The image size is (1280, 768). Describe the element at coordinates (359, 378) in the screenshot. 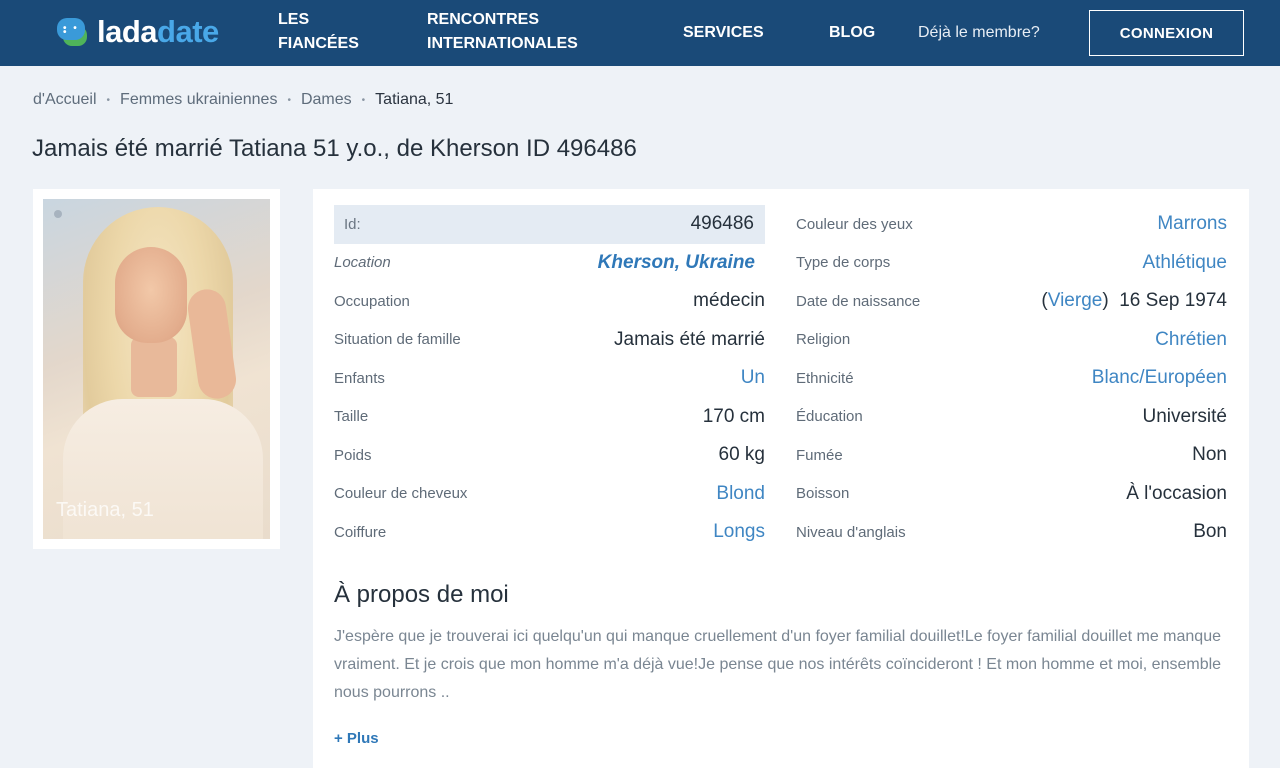

I see `detail-label: Enfants` at that location.